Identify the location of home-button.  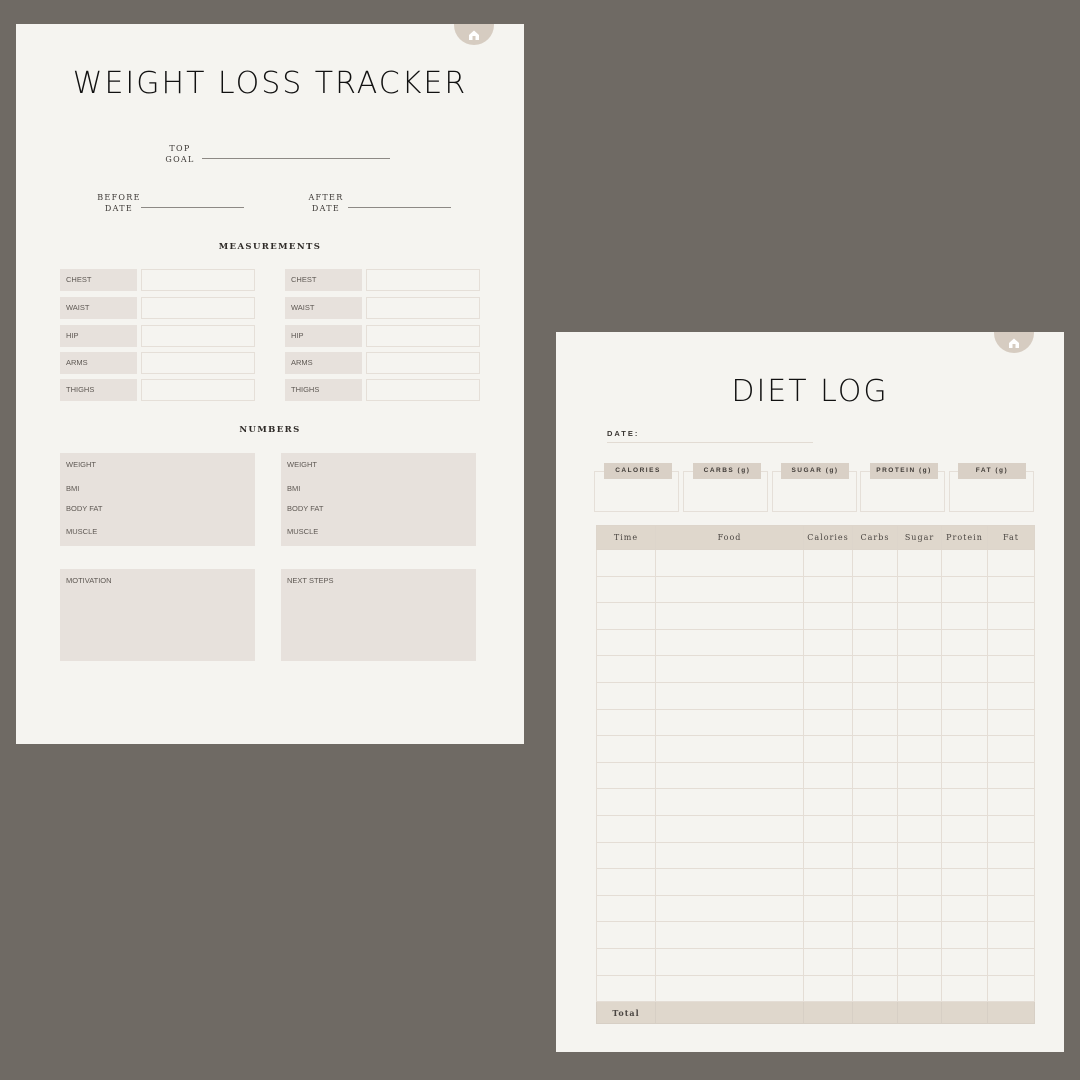
(1014, 342).